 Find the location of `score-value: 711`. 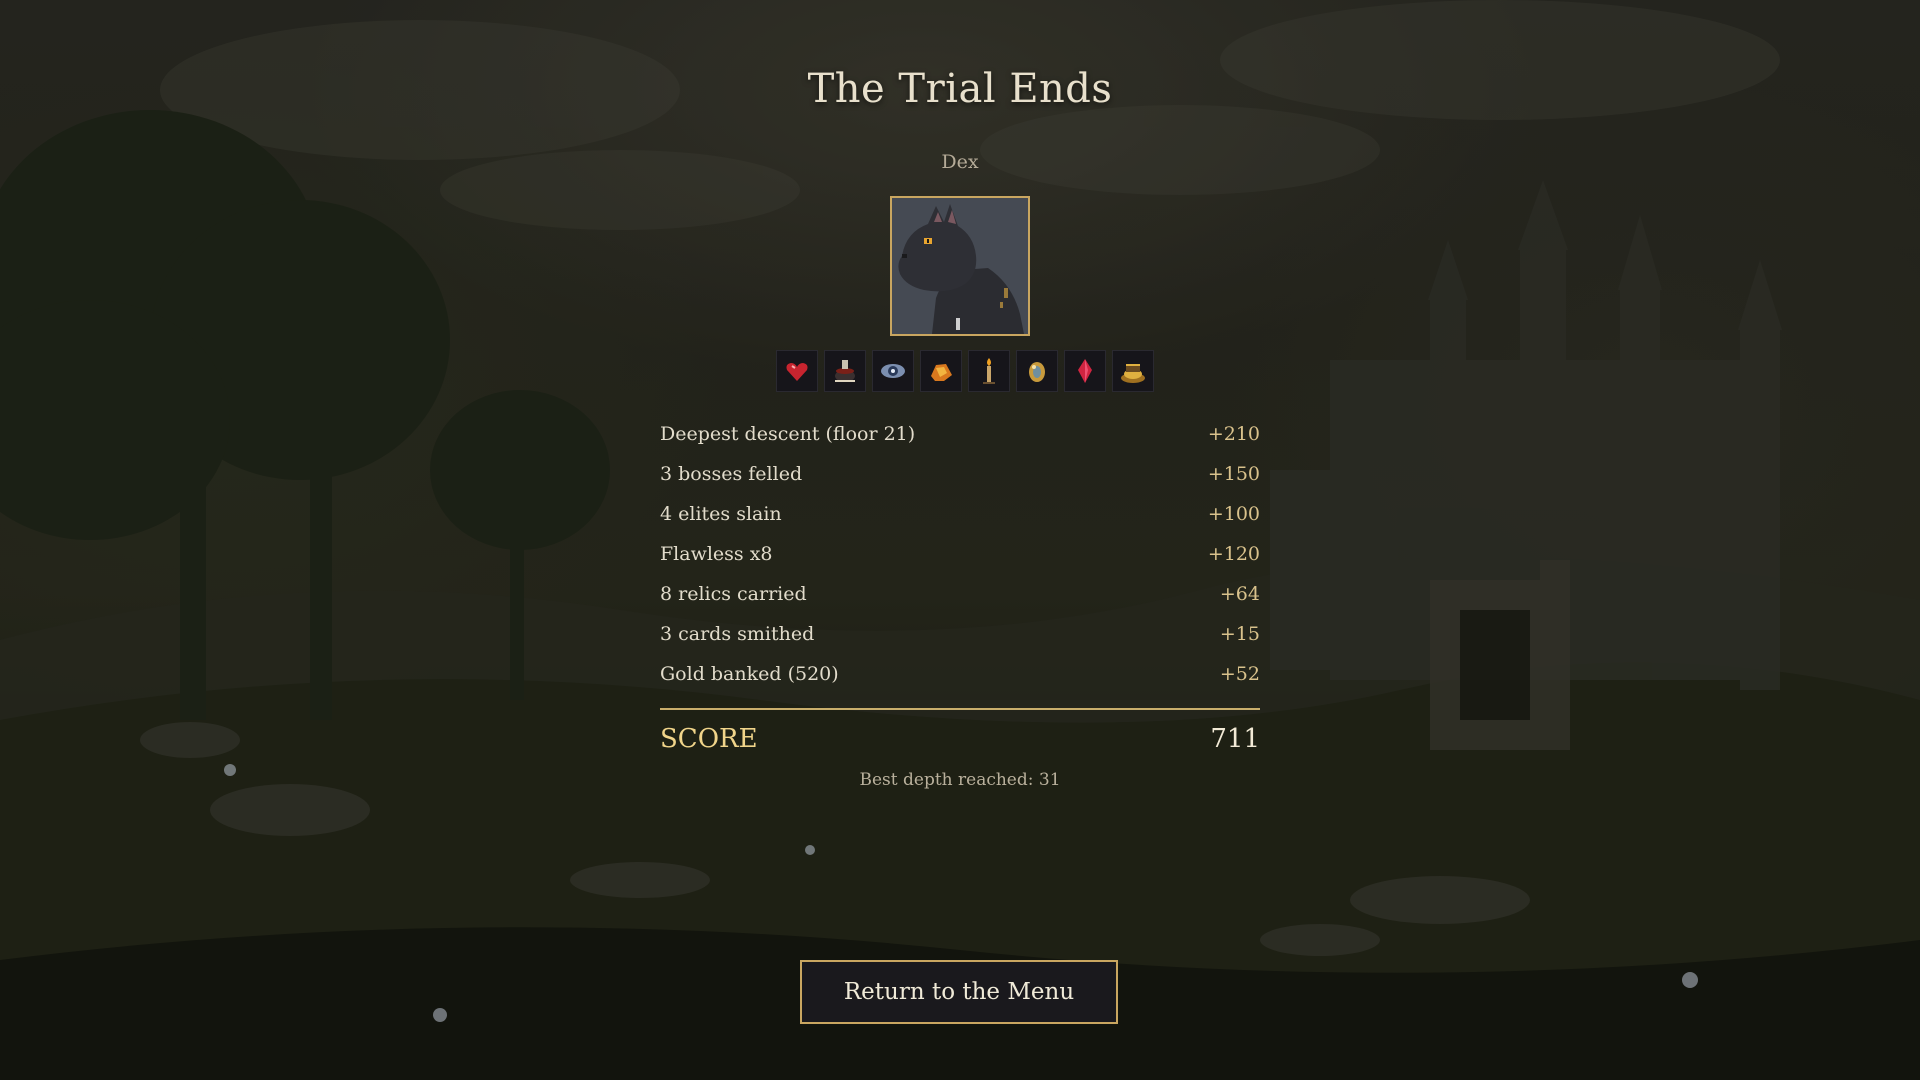

score-value: 711 is located at coordinates (1235, 739).